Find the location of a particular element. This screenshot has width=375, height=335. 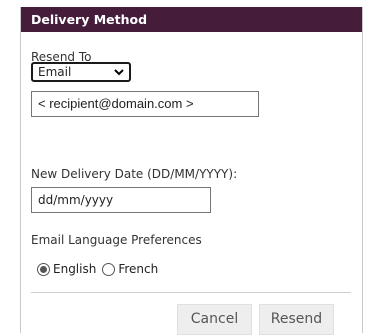

chevron-down-icon is located at coordinates (119, 72).